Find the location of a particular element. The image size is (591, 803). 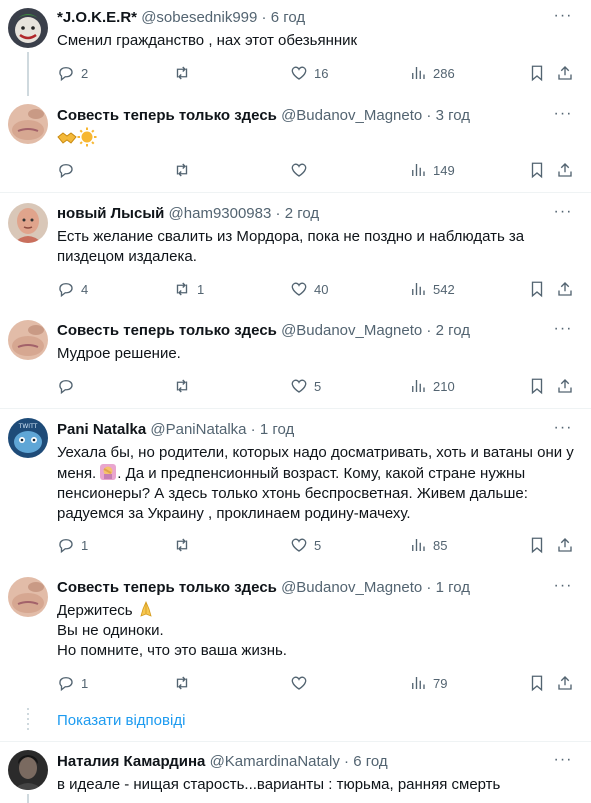

view-count: 149 is located at coordinates (444, 170).